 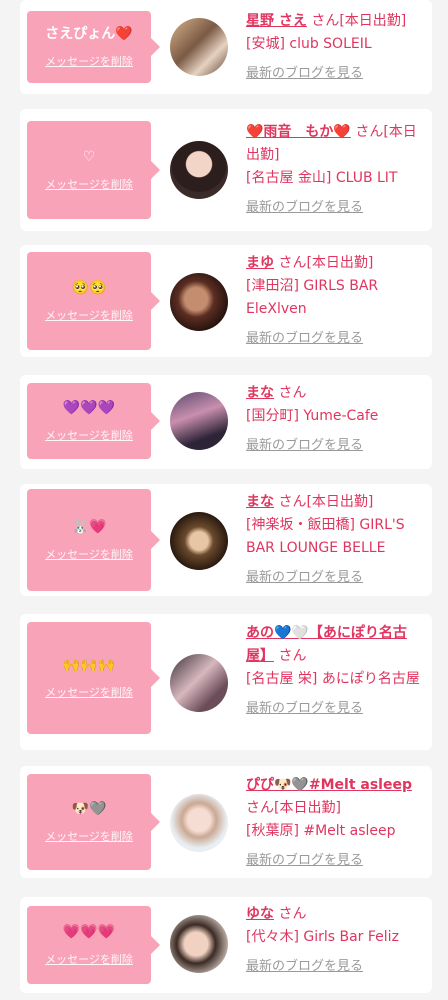 What do you see at coordinates (321, 831) in the screenshot?
I see `shop-name: [秋葉原] #Melt asleep` at bounding box center [321, 831].